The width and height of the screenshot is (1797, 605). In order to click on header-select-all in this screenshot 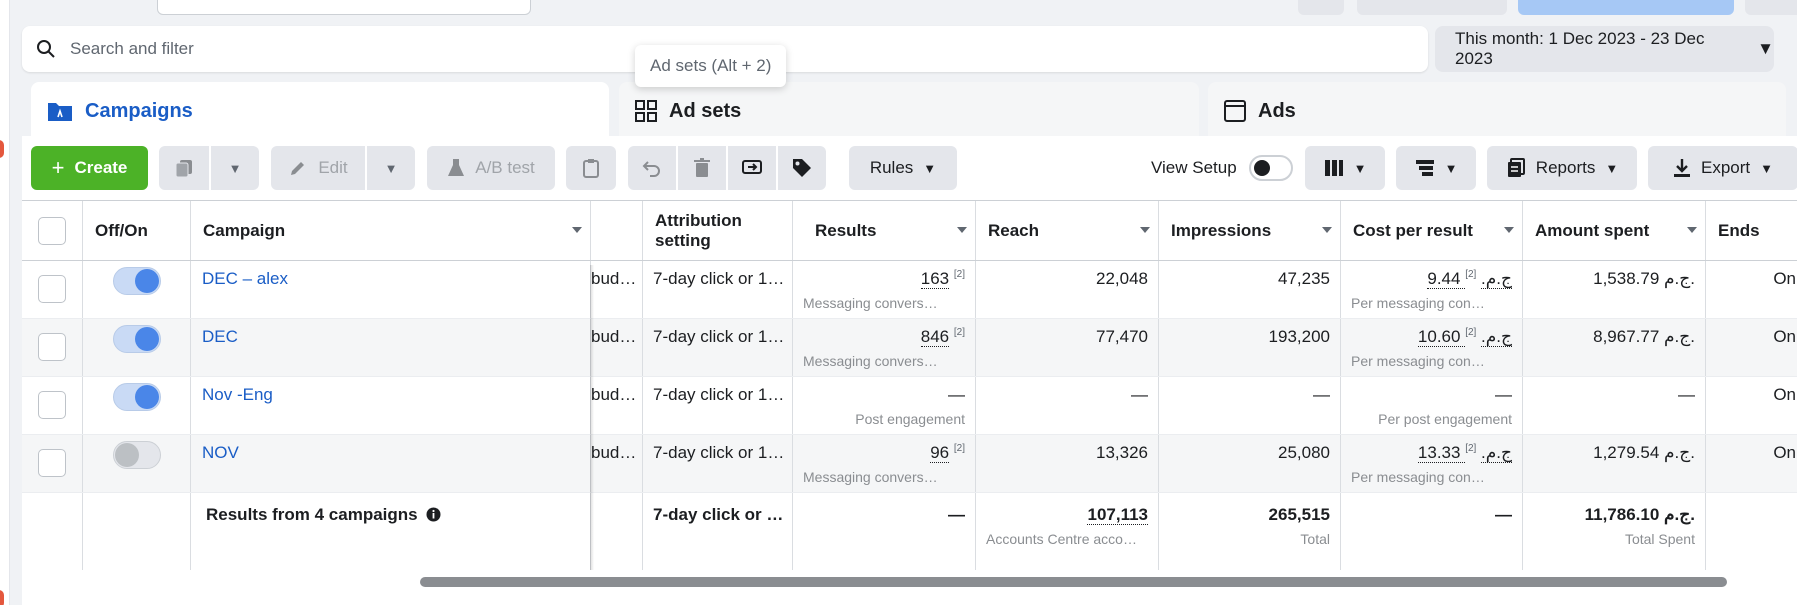, I will do `click(52, 230)`.